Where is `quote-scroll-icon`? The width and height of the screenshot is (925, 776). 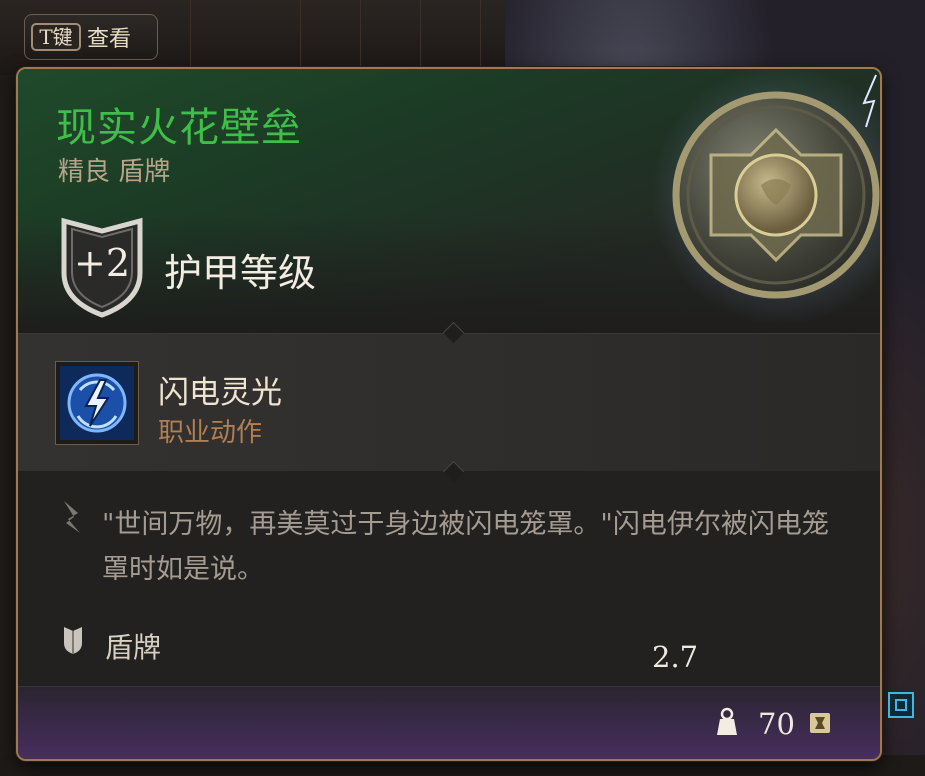
quote-scroll-icon is located at coordinates (72, 517).